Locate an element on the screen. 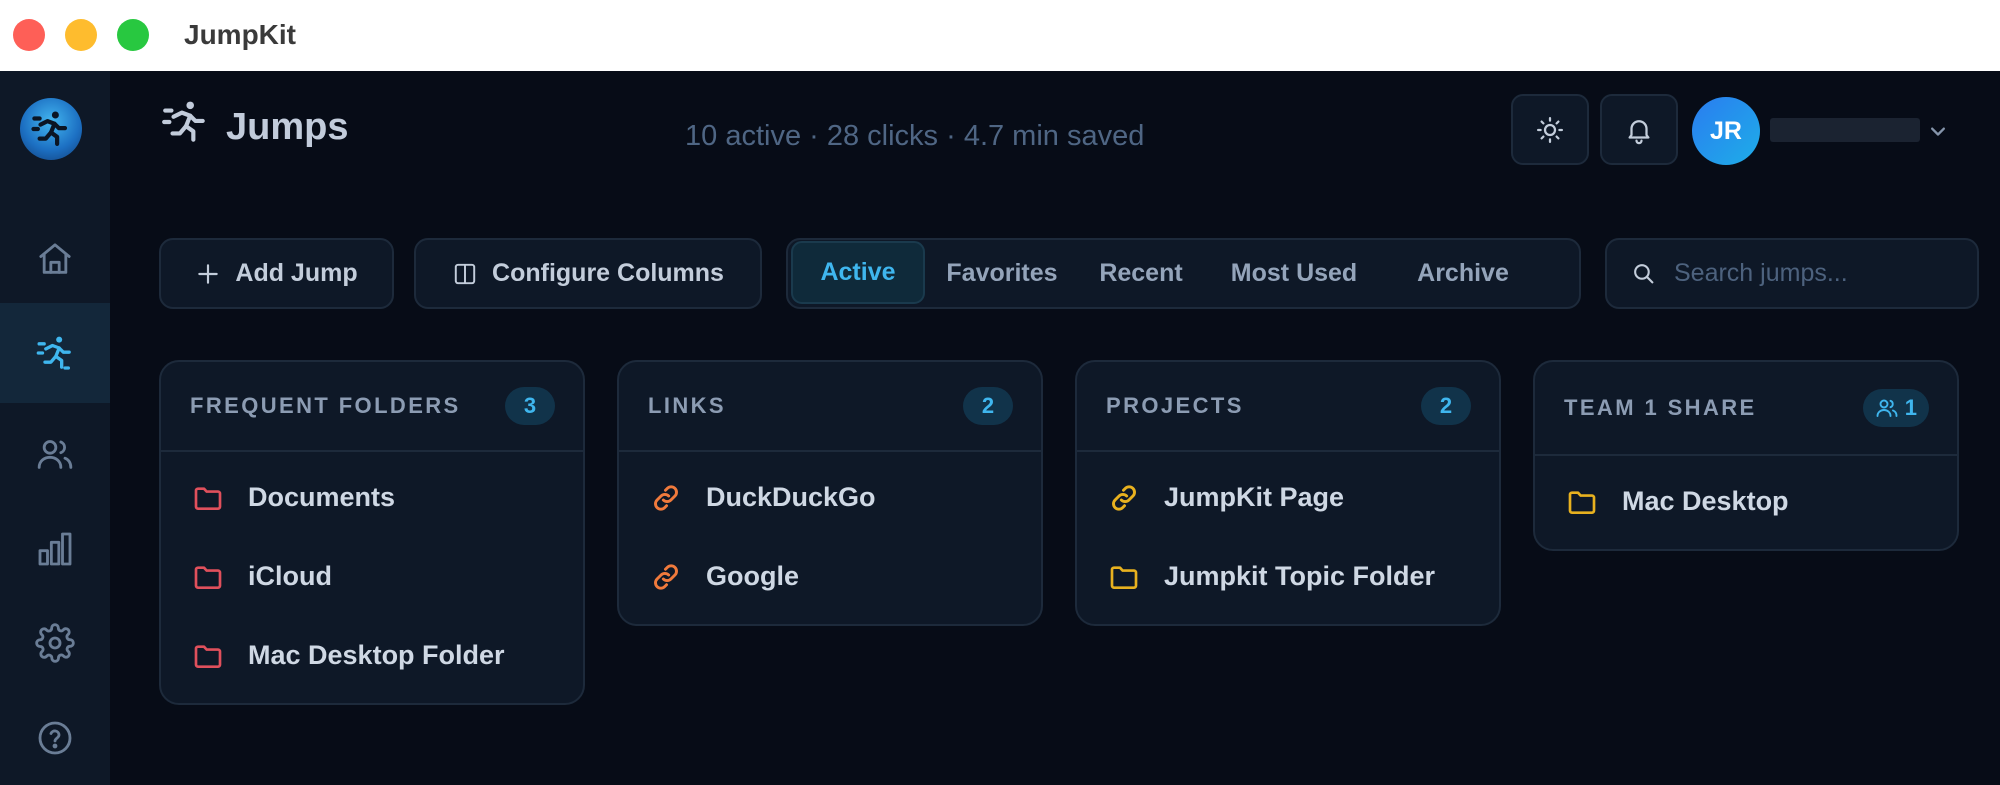 The width and height of the screenshot is (2000, 785). count-value: 1 is located at coordinates (1910, 407).